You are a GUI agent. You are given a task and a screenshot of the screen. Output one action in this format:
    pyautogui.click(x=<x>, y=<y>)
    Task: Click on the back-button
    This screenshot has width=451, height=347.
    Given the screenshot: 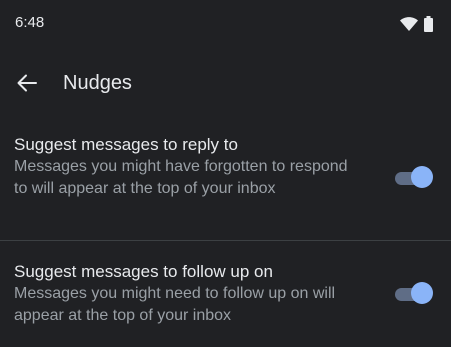 What is the action you would take?
    pyautogui.click(x=27, y=85)
    